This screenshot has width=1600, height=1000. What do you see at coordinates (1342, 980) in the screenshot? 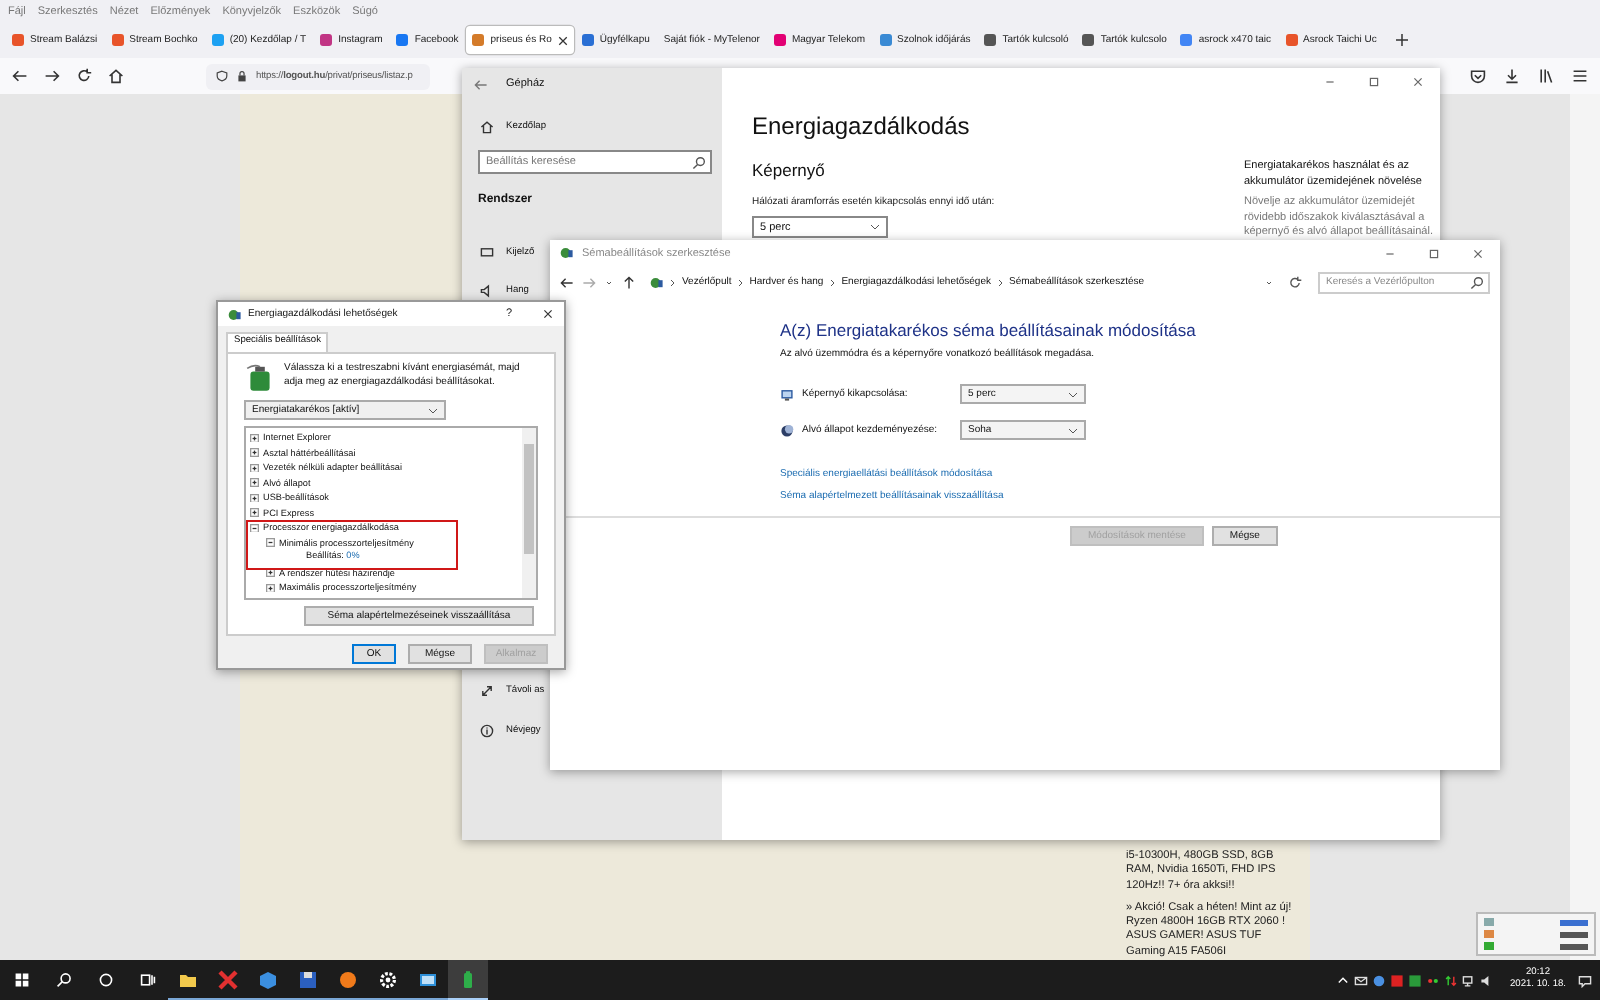
I see `chevron-icon` at bounding box center [1342, 980].